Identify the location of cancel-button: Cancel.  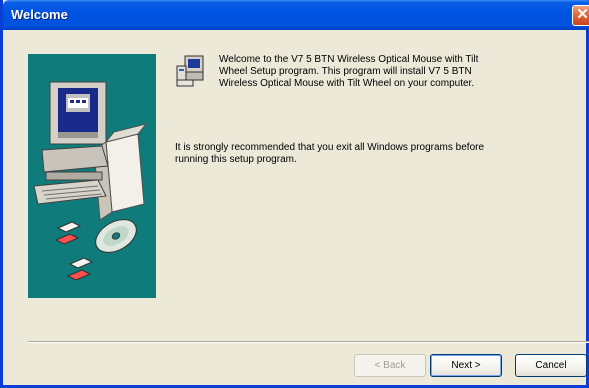
(551, 365).